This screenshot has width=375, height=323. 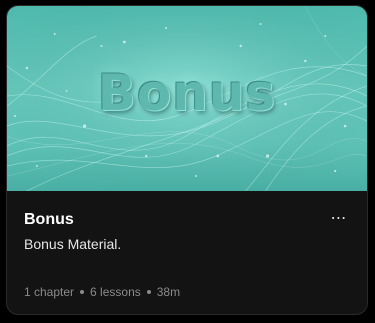 I want to click on more-options-button: ⋯, so click(x=339, y=219).